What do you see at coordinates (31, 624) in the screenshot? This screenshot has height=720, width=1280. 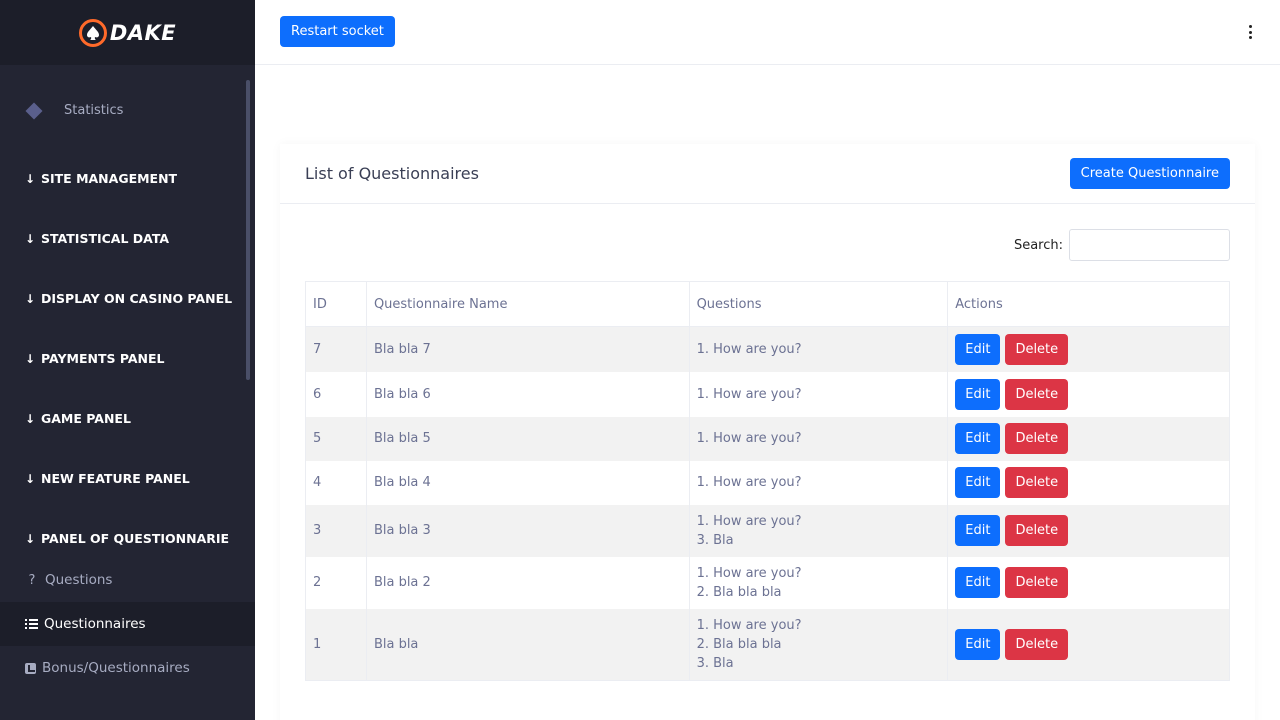 I see `list-icon` at bounding box center [31, 624].